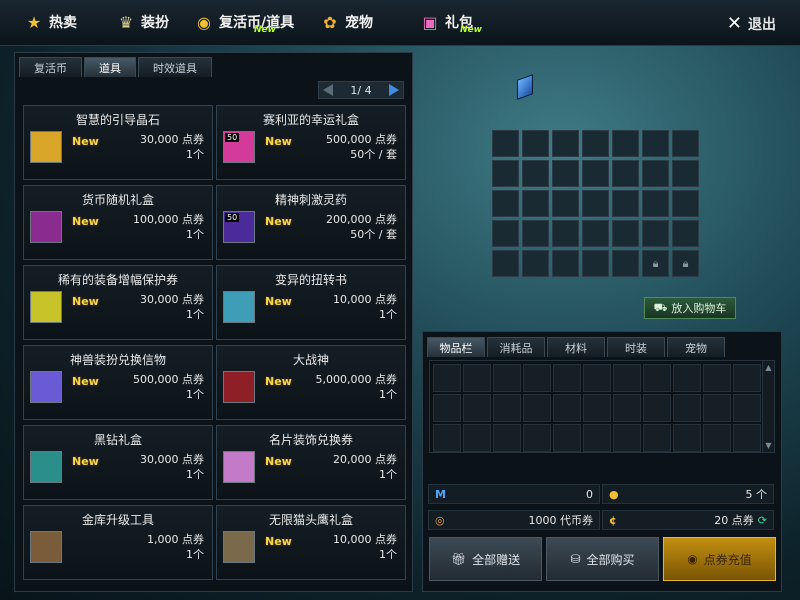 The width and height of the screenshot is (800, 600). Describe the element at coordinates (50, 67) in the screenshot. I see `tab-revive-coin: 复活币` at that location.